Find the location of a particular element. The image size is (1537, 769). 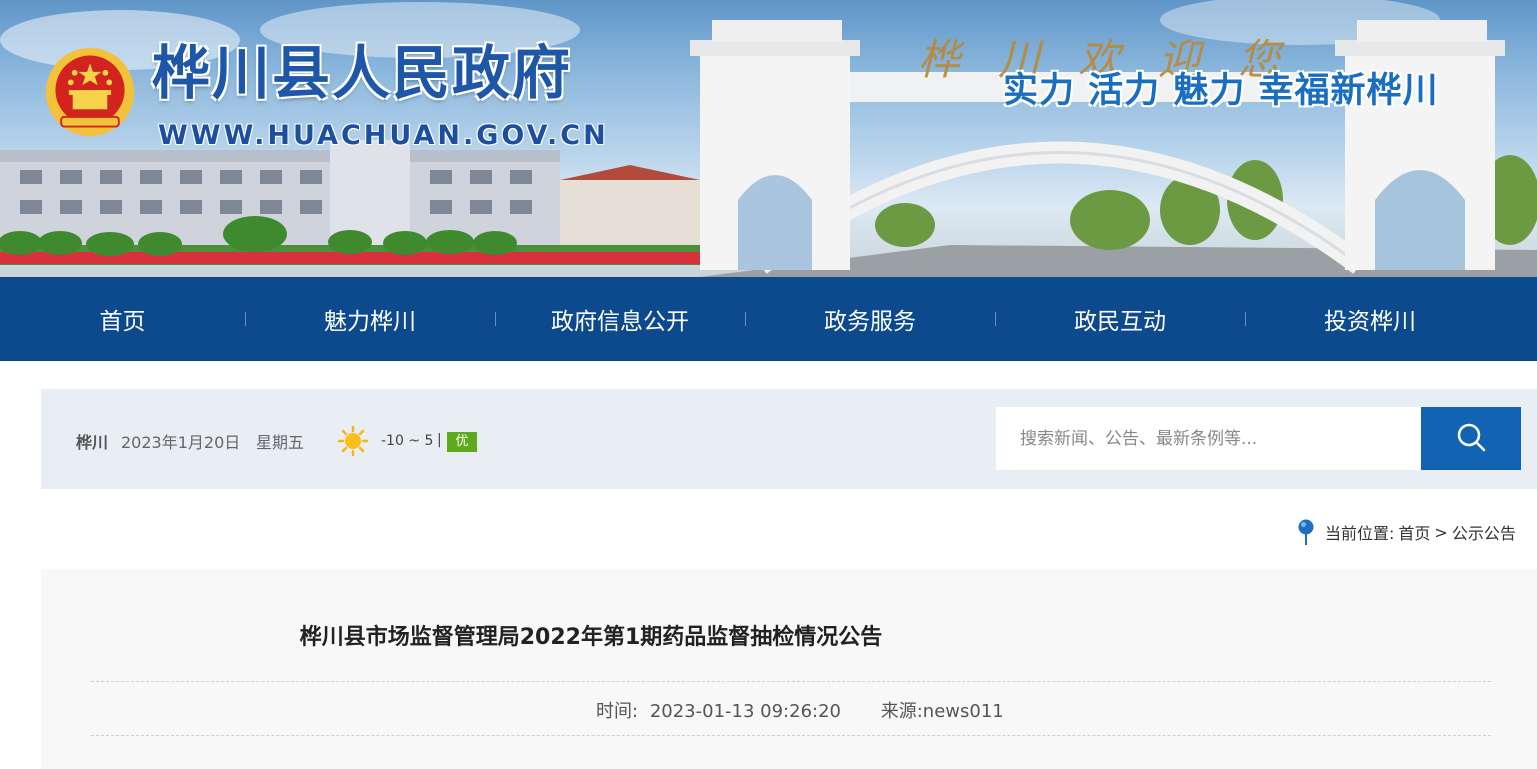

location-label: 桦川 is located at coordinates (92, 442).